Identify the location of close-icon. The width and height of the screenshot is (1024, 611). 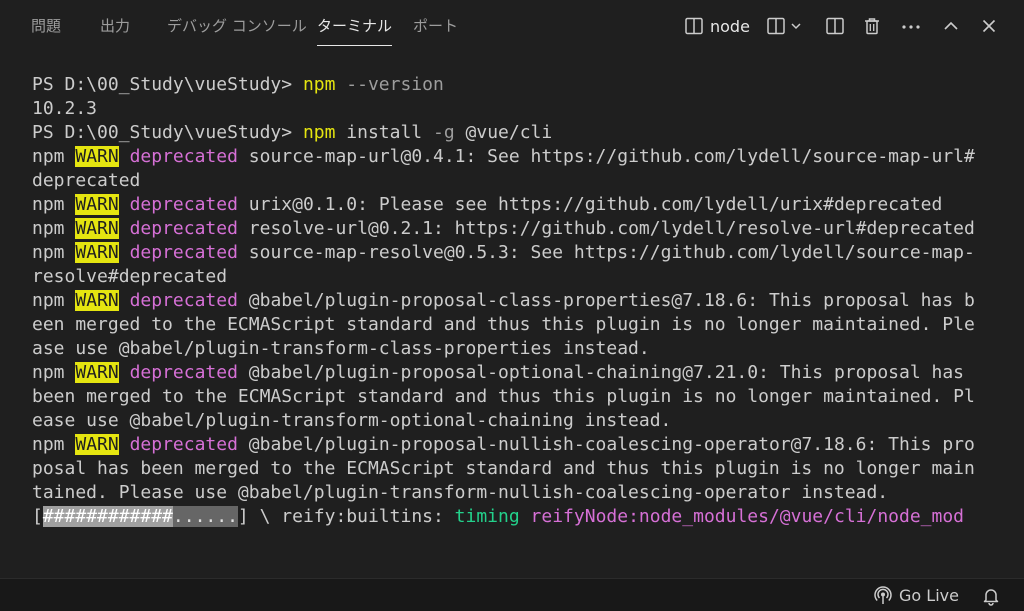
(989, 26).